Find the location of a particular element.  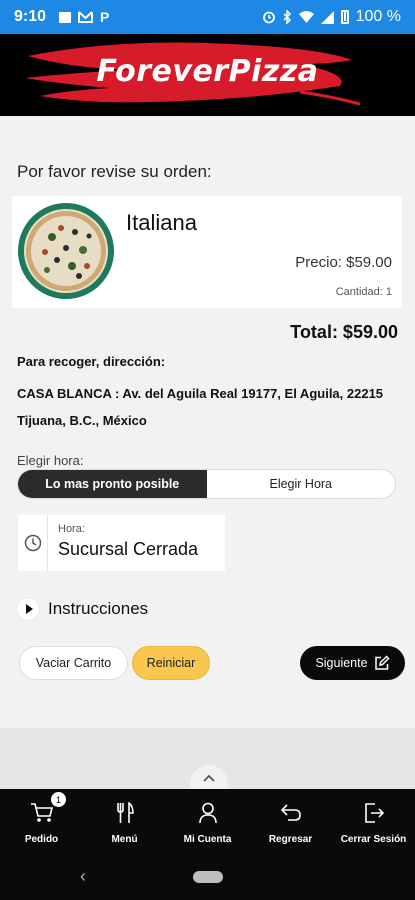

brand-logo: ForeverPizza is located at coordinates (207, 71).